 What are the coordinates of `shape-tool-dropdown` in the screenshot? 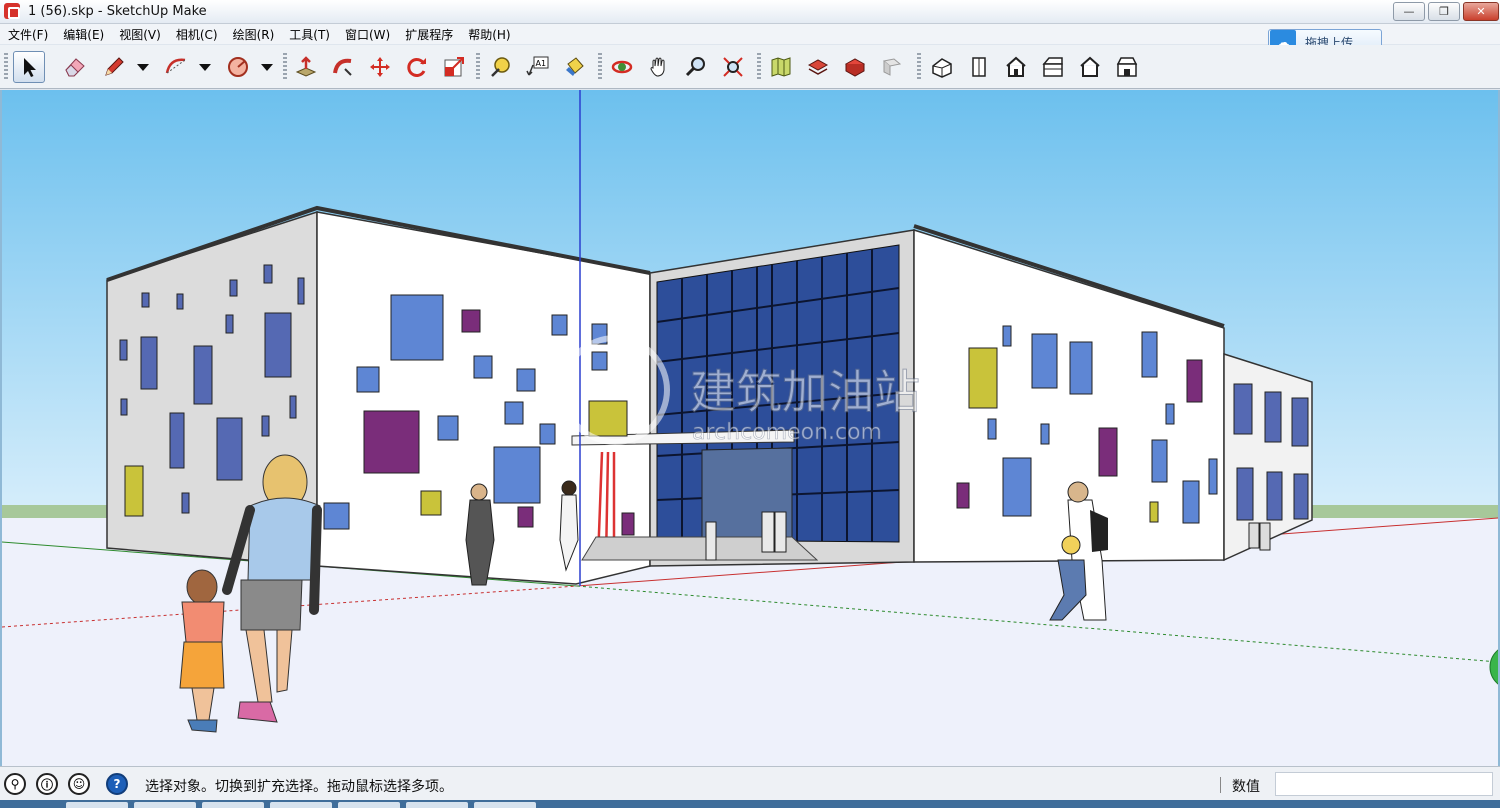 It's located at (267, 67).